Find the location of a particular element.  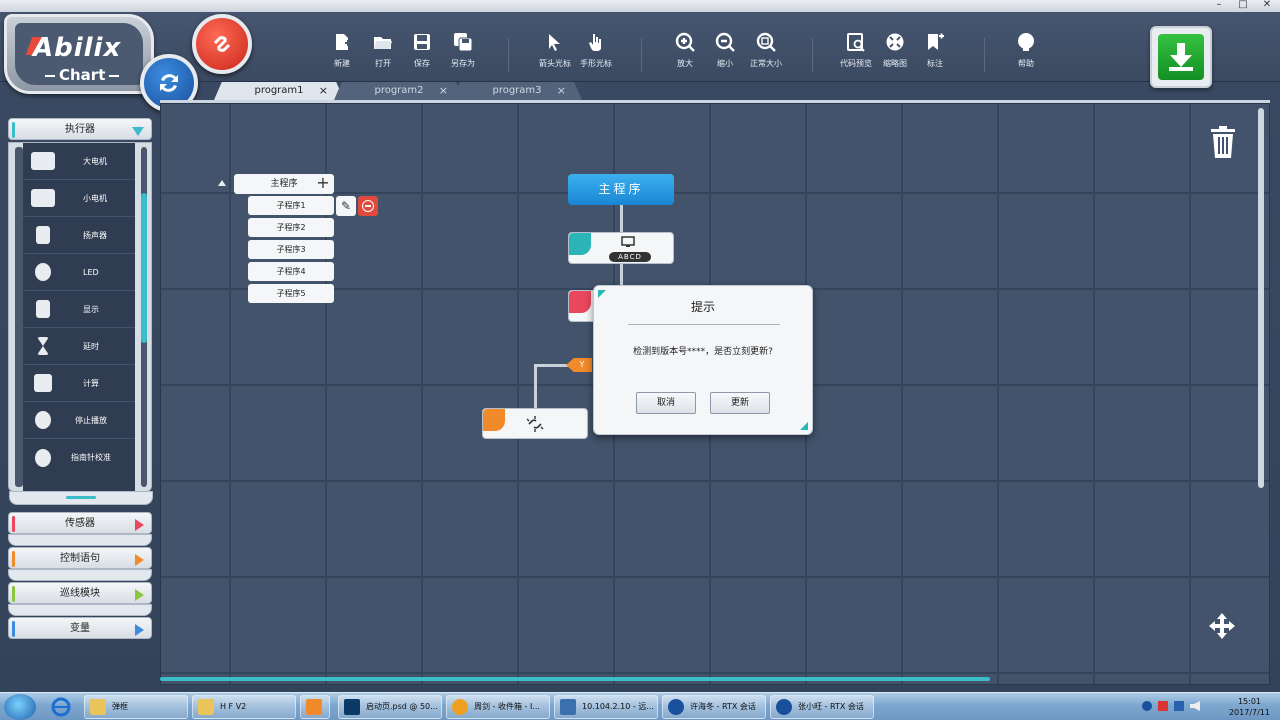

maximize-button: □ is located at coordinates (1243, 5).